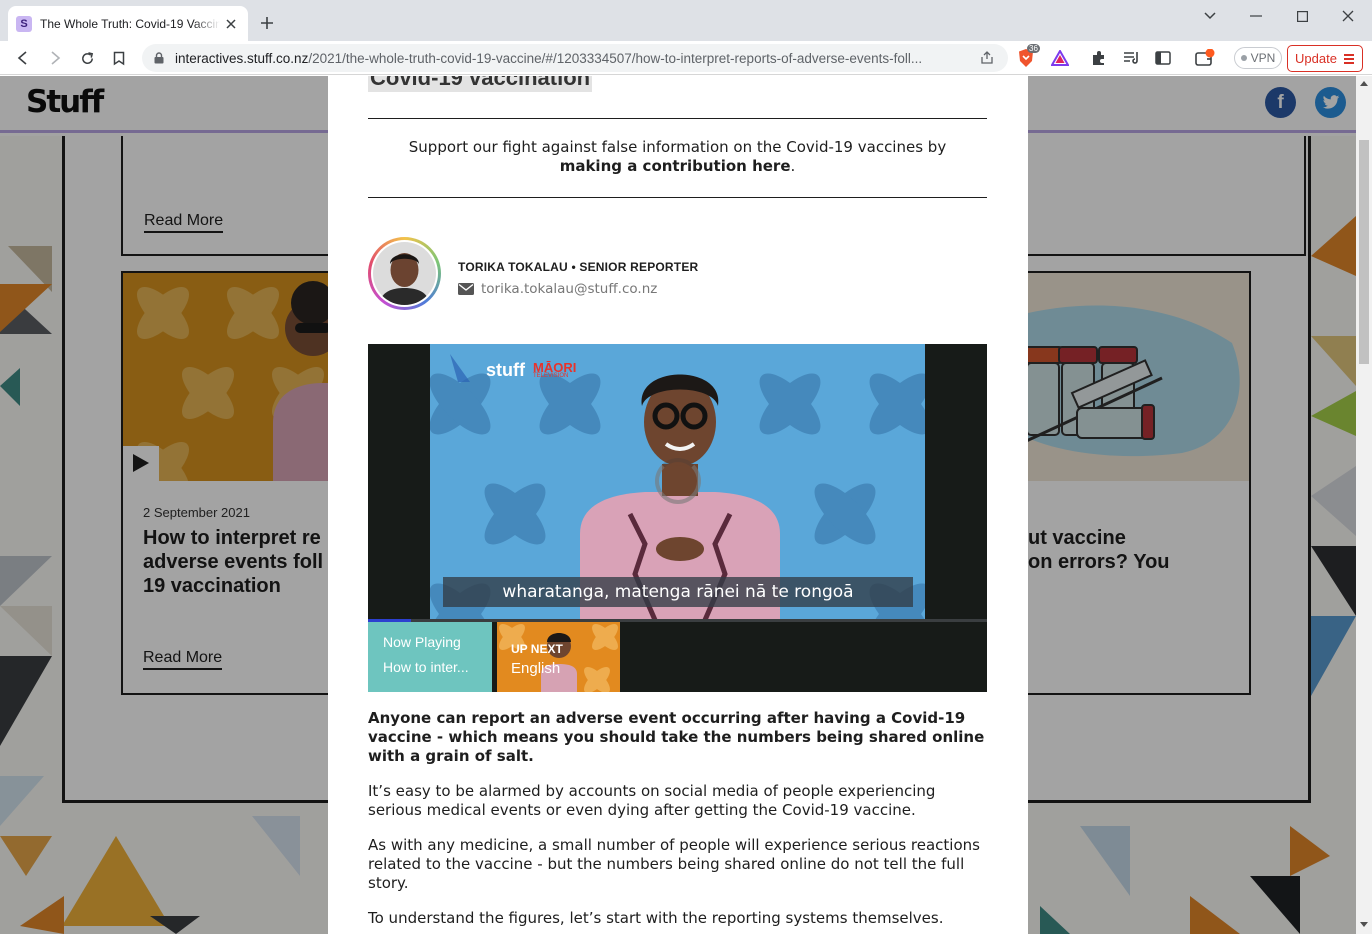 This screenshot has height=934, width=1372. I want to click on envelope-icon, so click(466, 289).